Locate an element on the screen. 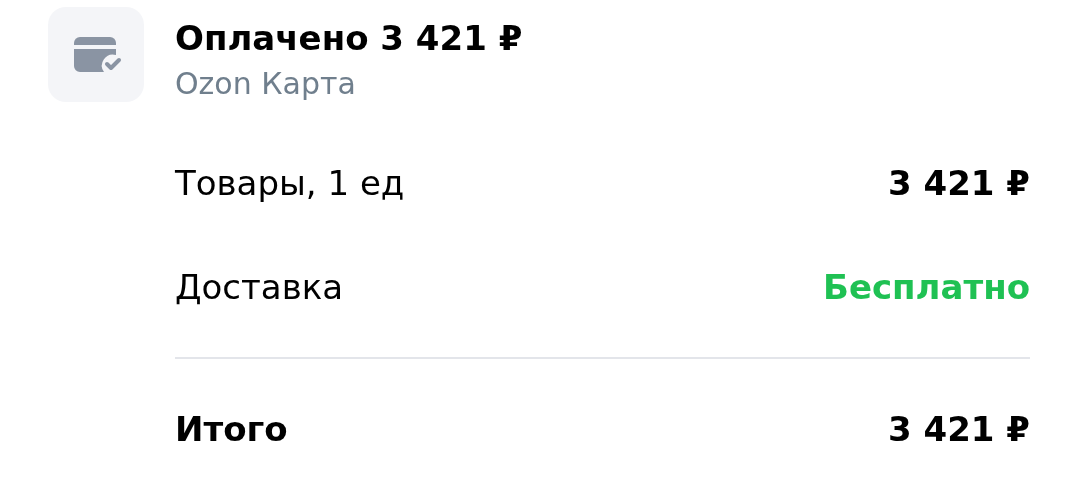  total-value: 3 421 ₽ is located at coordinates (959, 429).